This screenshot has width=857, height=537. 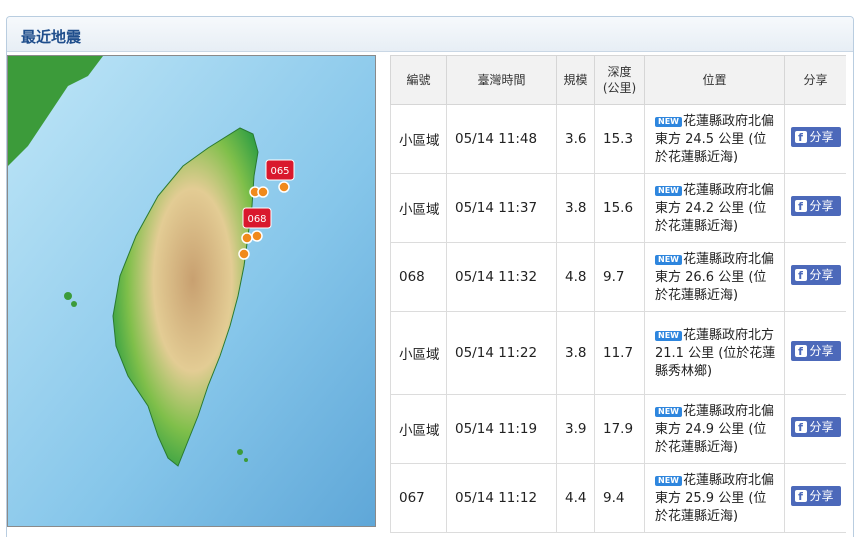 I want to click on quake-time: 05/14 11:12, so click(x=501, y=498).